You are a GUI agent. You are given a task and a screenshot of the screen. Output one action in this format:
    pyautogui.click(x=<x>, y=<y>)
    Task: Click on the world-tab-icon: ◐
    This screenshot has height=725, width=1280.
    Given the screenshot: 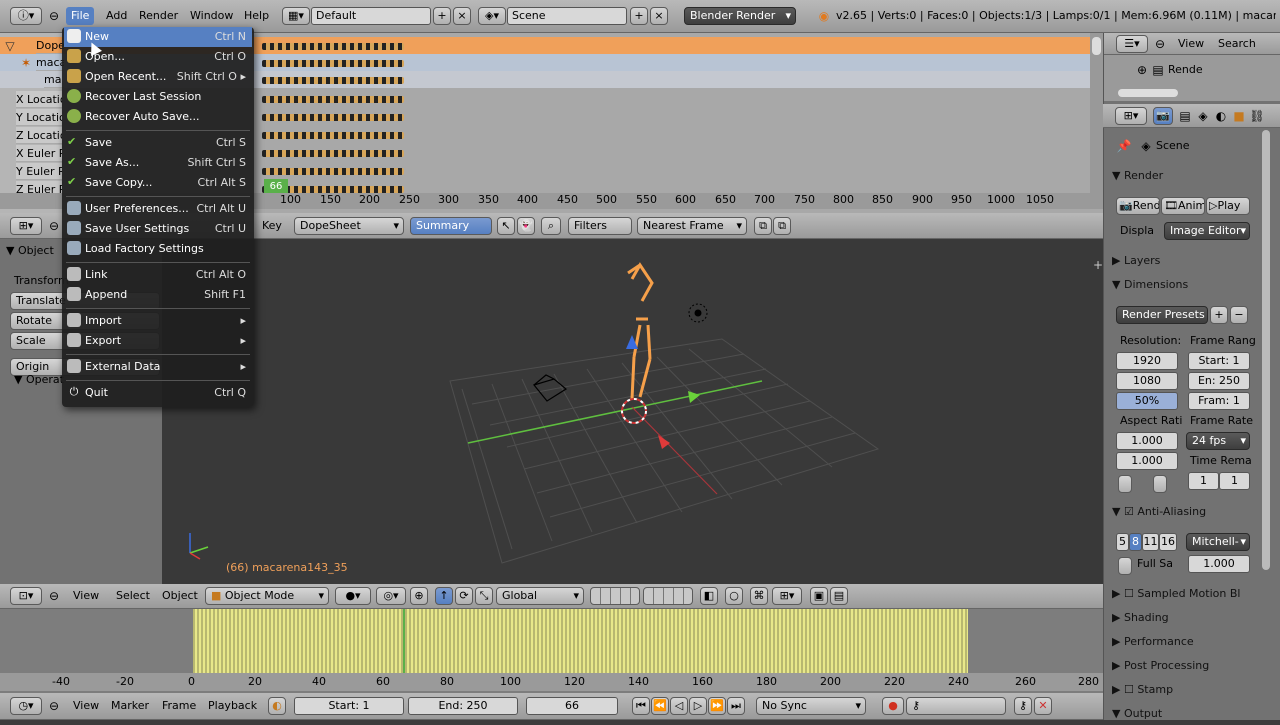 What is the action you would take?
    pyautogui.click(x=1221, y=116)
    